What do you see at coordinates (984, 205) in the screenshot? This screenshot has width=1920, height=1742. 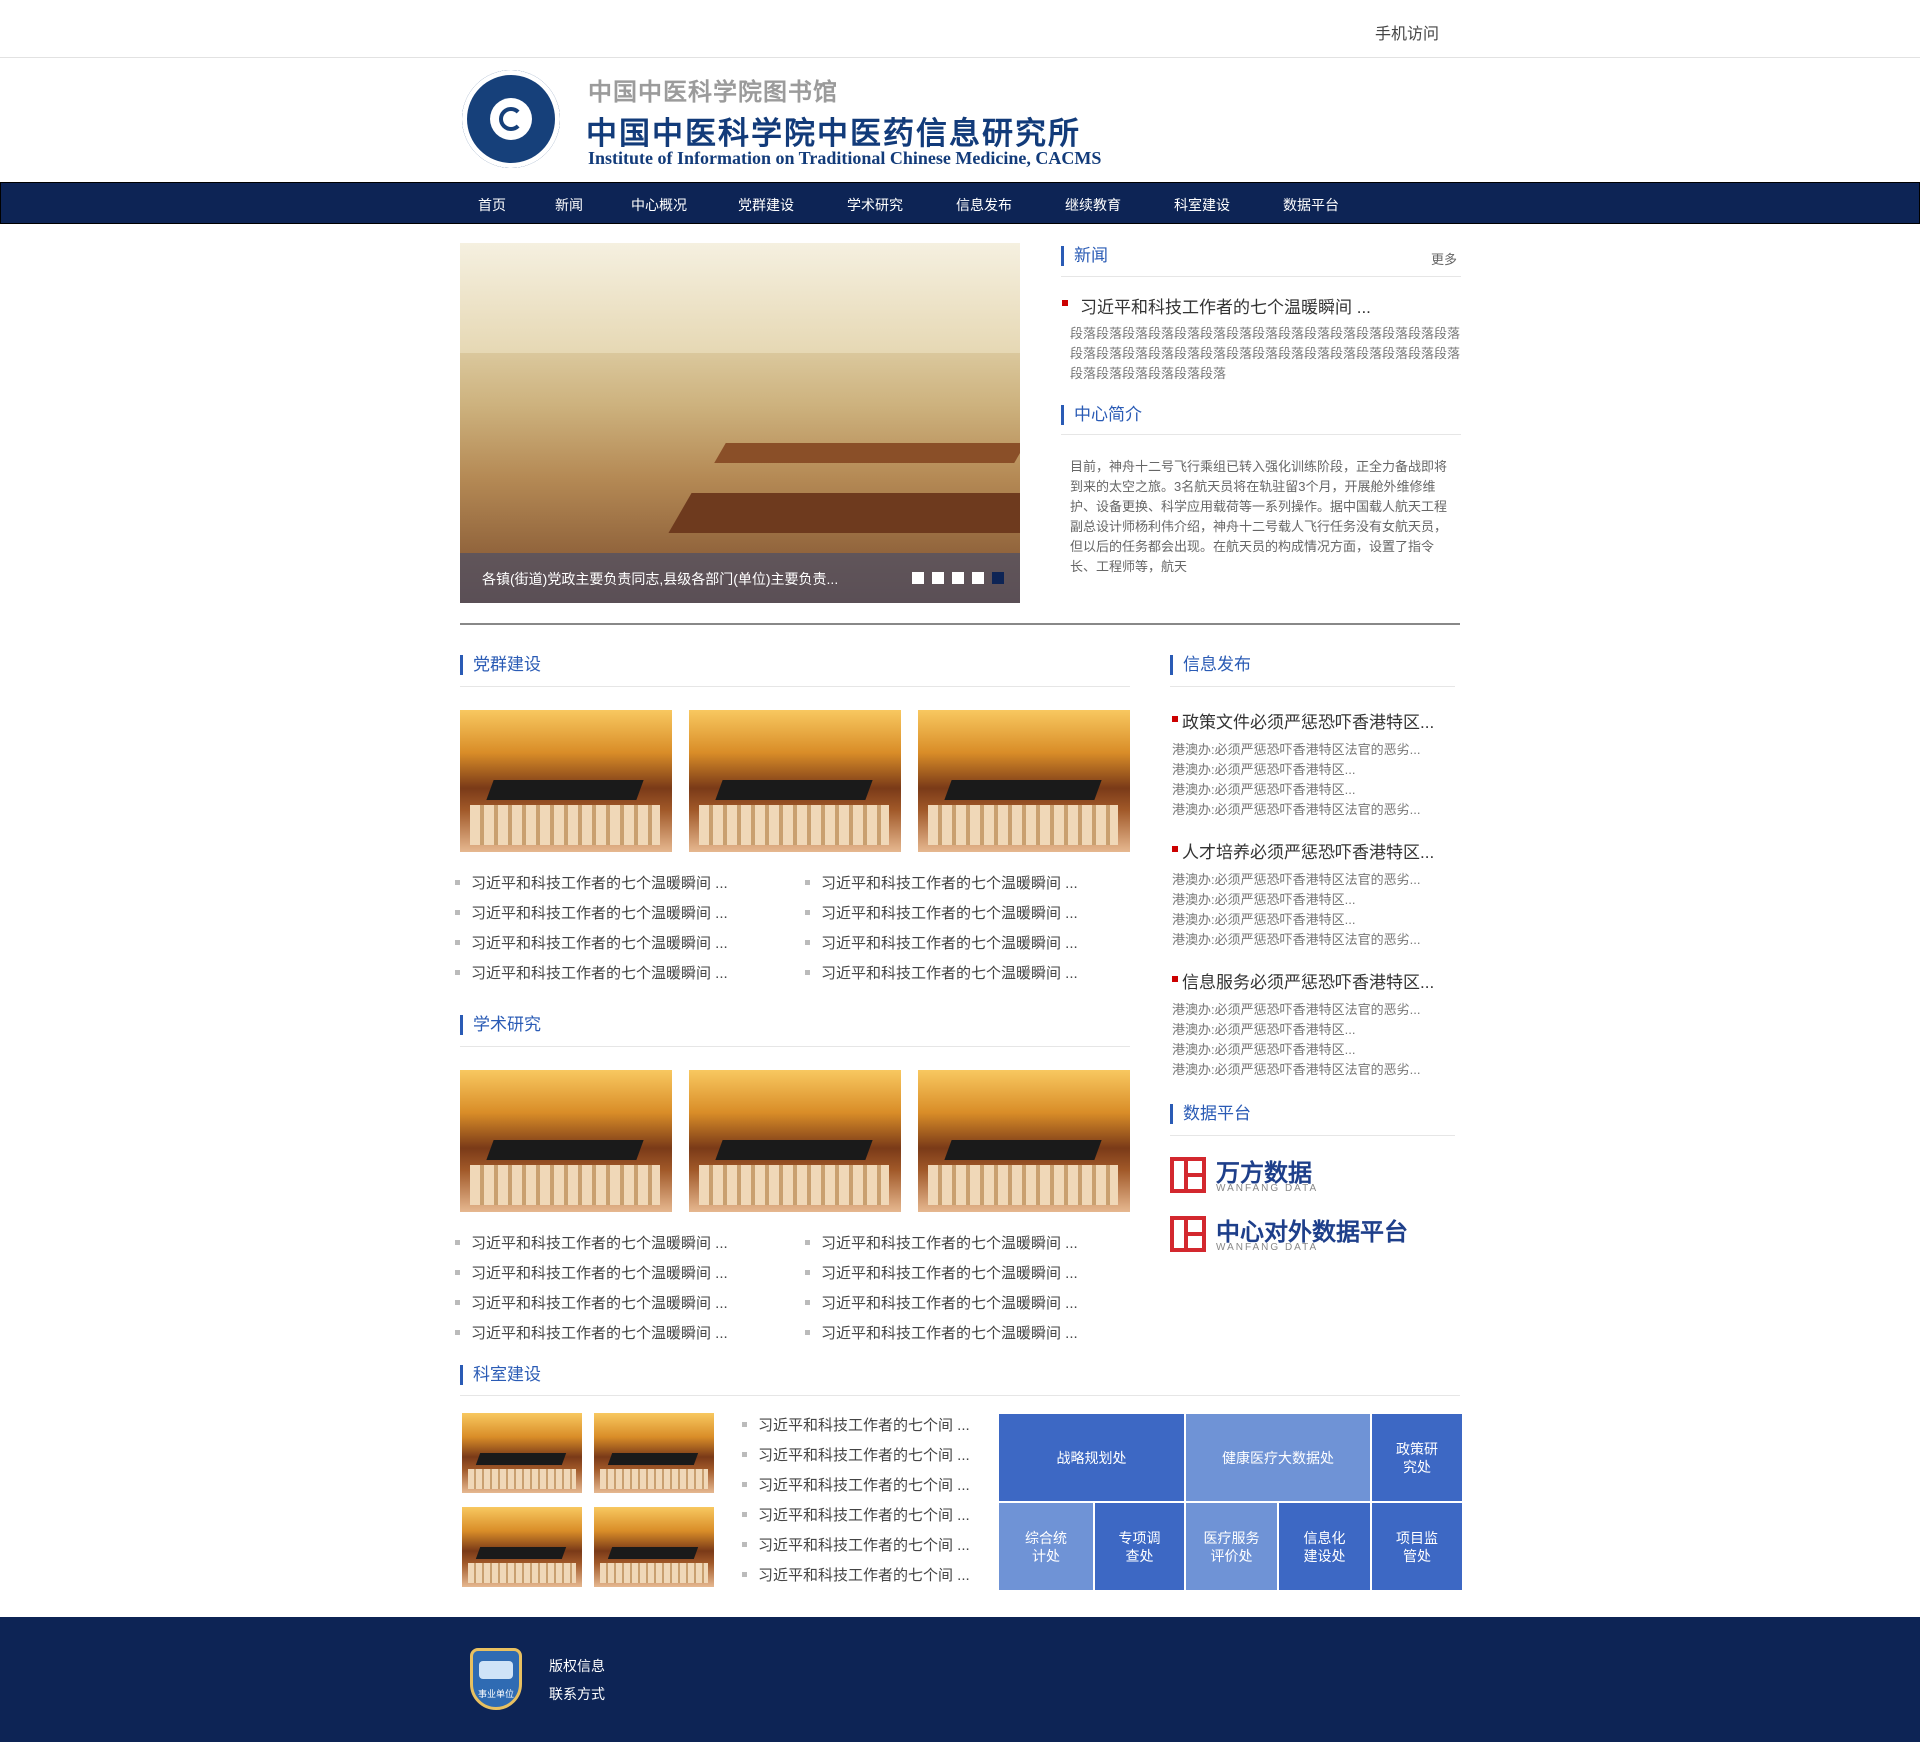 I see `nav-item-info: 信息发布` at bounding box center [984, 205].